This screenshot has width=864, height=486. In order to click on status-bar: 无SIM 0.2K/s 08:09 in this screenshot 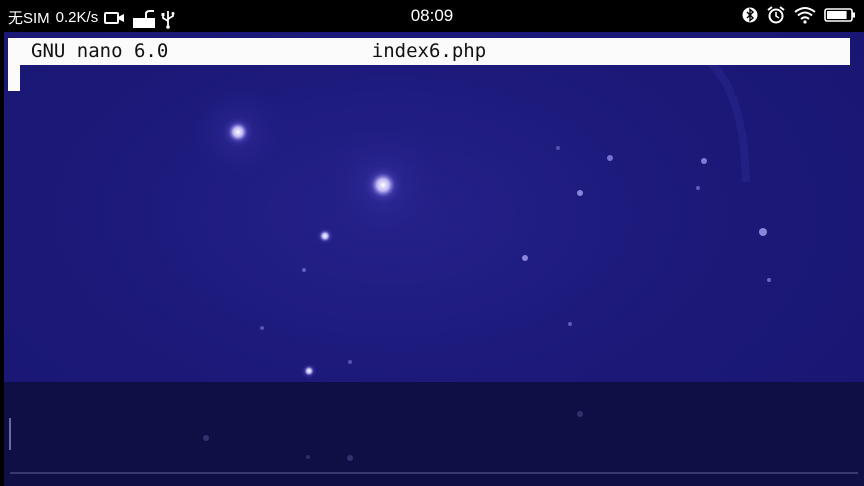, I will do `click(432, 16)`.